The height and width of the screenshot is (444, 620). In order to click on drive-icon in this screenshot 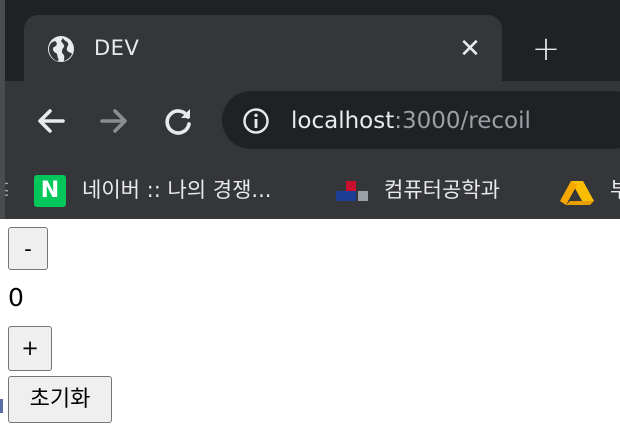, I will do `click(577, 193)`.